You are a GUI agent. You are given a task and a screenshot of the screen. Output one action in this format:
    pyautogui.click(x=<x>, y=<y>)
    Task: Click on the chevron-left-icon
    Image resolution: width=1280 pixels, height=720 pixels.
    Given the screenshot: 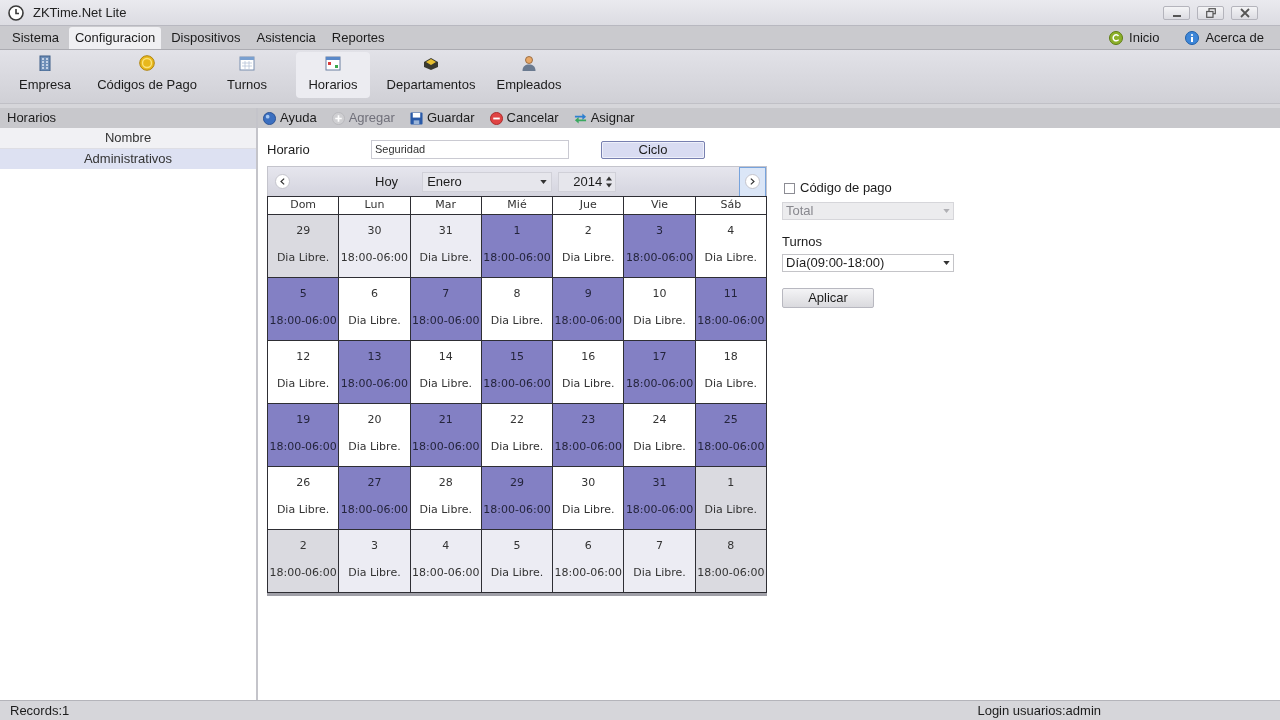 What is the action you would take?
    pyautogui.click(x=282, y=181)
    